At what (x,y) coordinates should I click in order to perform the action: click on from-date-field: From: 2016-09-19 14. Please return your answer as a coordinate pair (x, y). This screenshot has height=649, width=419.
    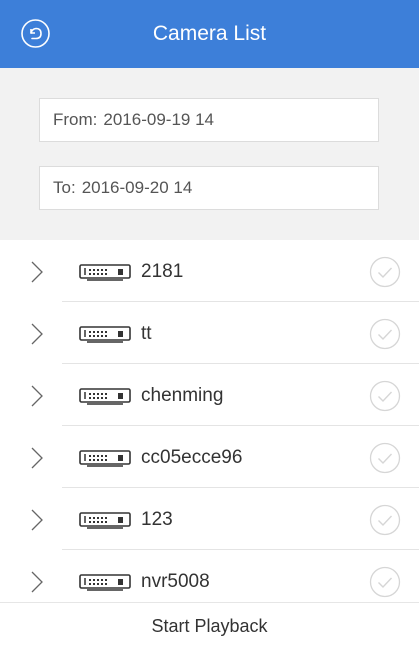
    Looking at the image, I should click on (209, 120).